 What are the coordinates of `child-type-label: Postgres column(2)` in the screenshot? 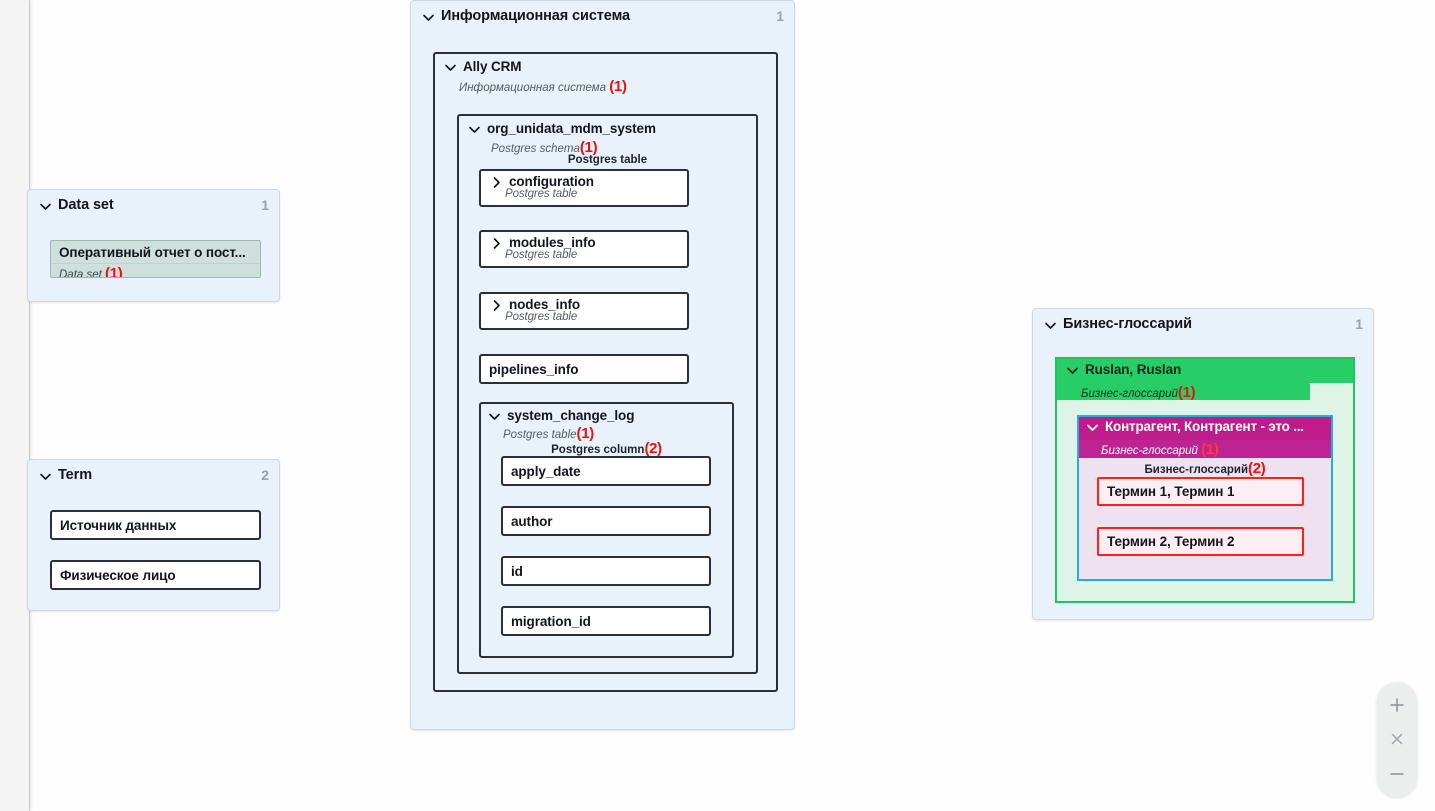 It's located at (606, 448).